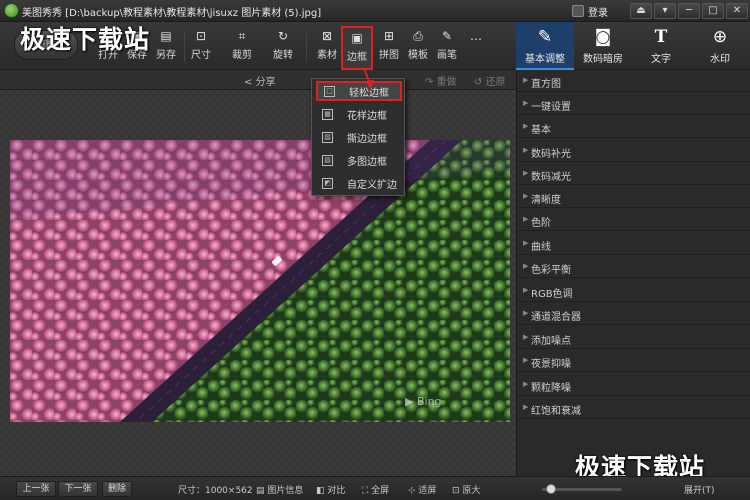 This screenshot has height=500, width=750. Describe the element at coordinates (598, 13) in the screenshot. I see `login-label: 登录` at that location.